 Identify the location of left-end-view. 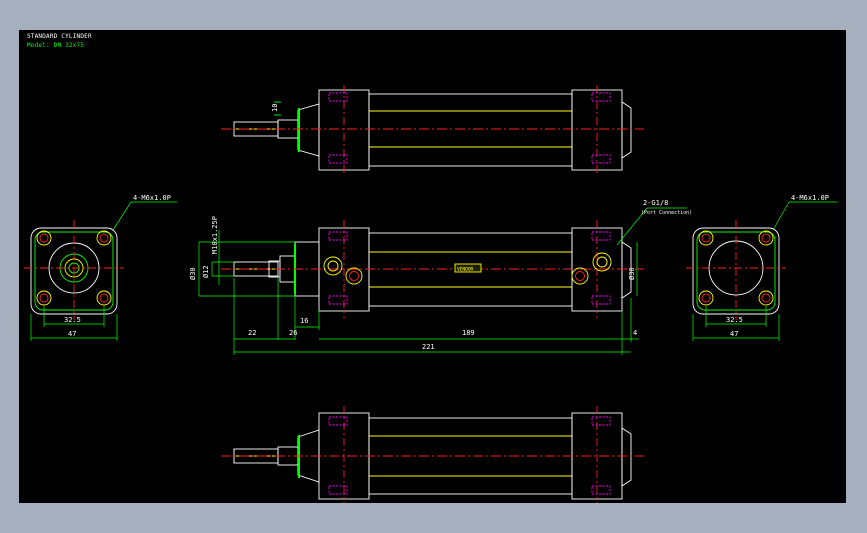
(100, 271).